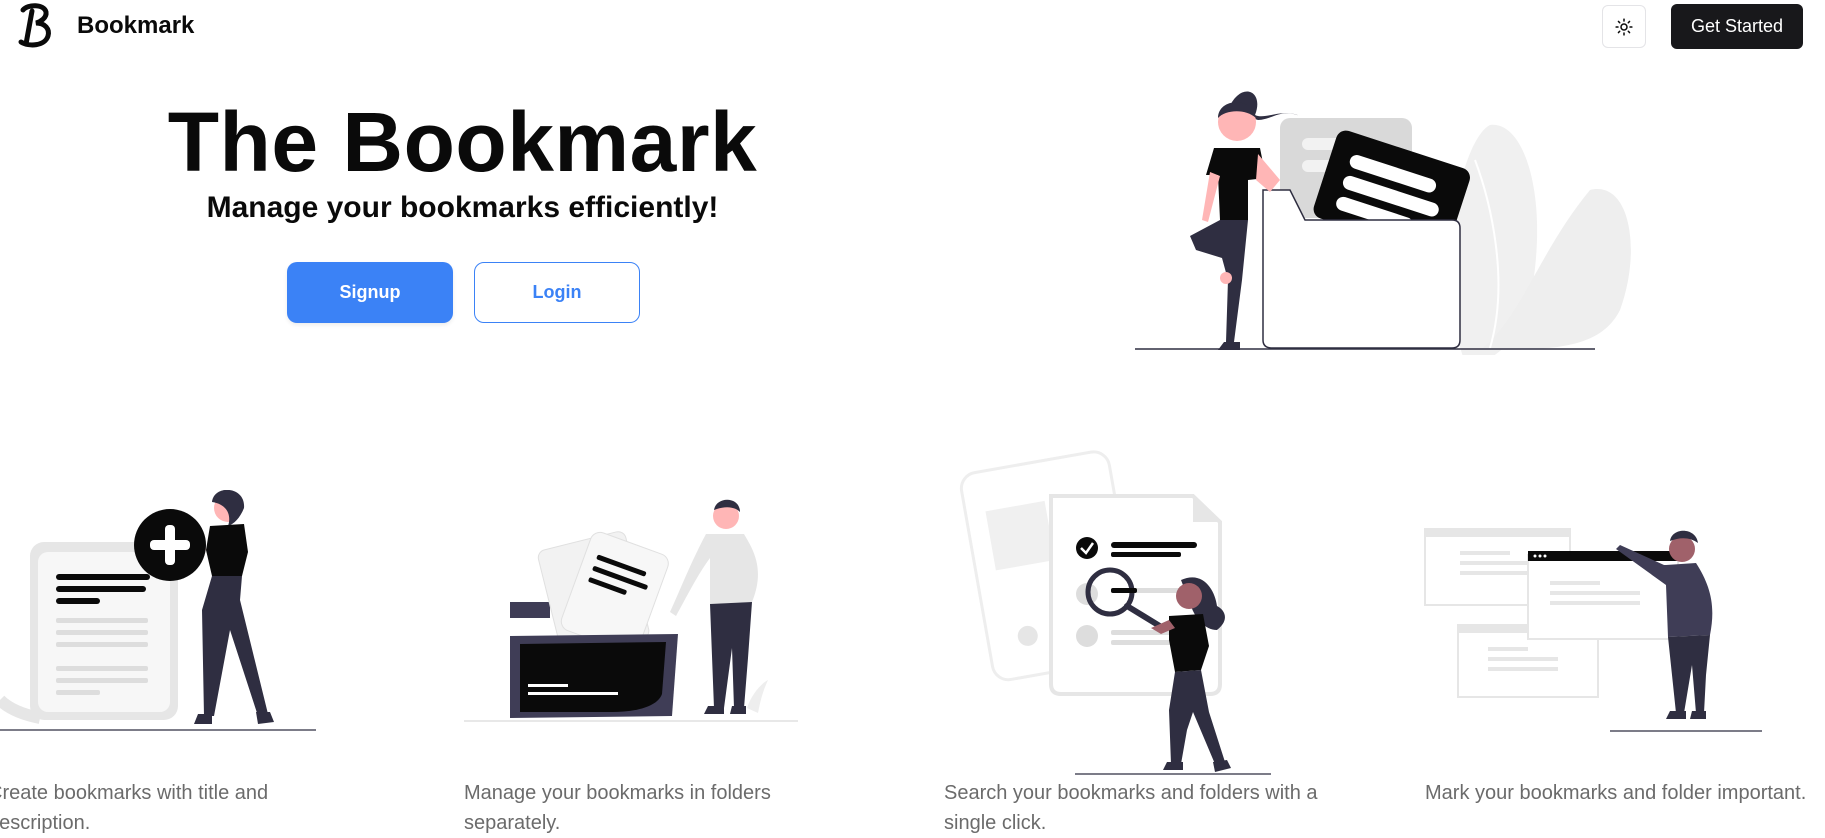 This screenshot has width=1825, height=838. Describe the element at coordinates (1737, 26) in the screenshot. I see `get-started-button: Get Started` at that location.